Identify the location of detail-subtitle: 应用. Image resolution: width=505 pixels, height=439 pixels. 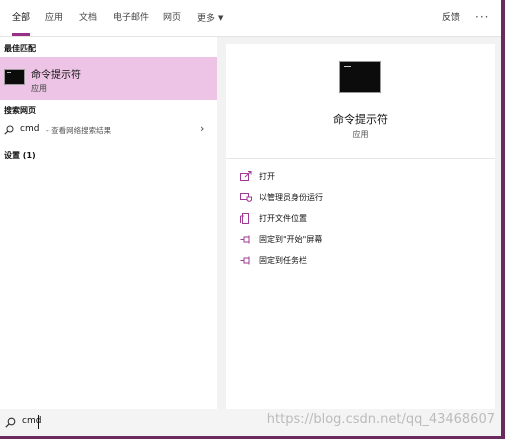
(360, 134).